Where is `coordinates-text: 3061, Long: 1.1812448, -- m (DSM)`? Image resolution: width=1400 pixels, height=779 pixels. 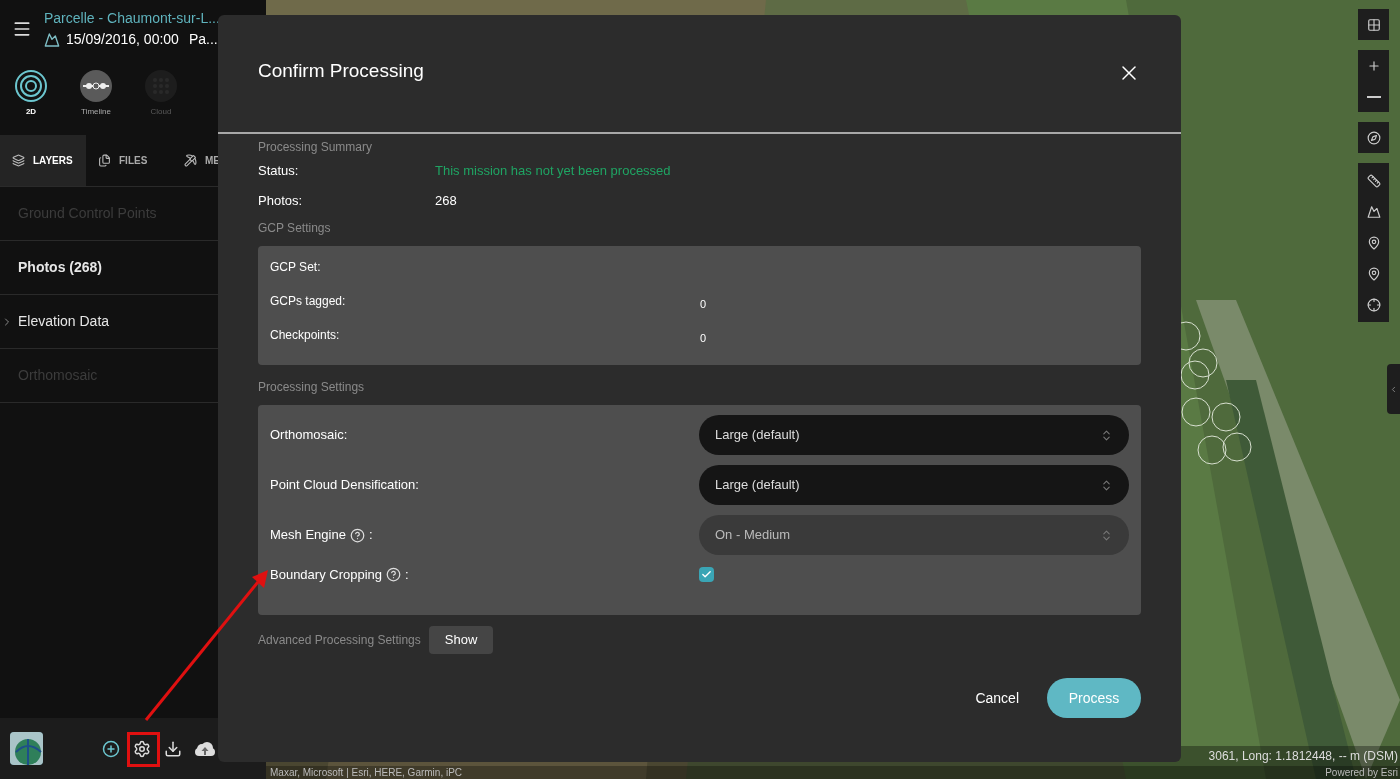 coordinates-text: 3061, Long: 1.1812448, -- m (DSM) is located at coordinates (1303, 756).